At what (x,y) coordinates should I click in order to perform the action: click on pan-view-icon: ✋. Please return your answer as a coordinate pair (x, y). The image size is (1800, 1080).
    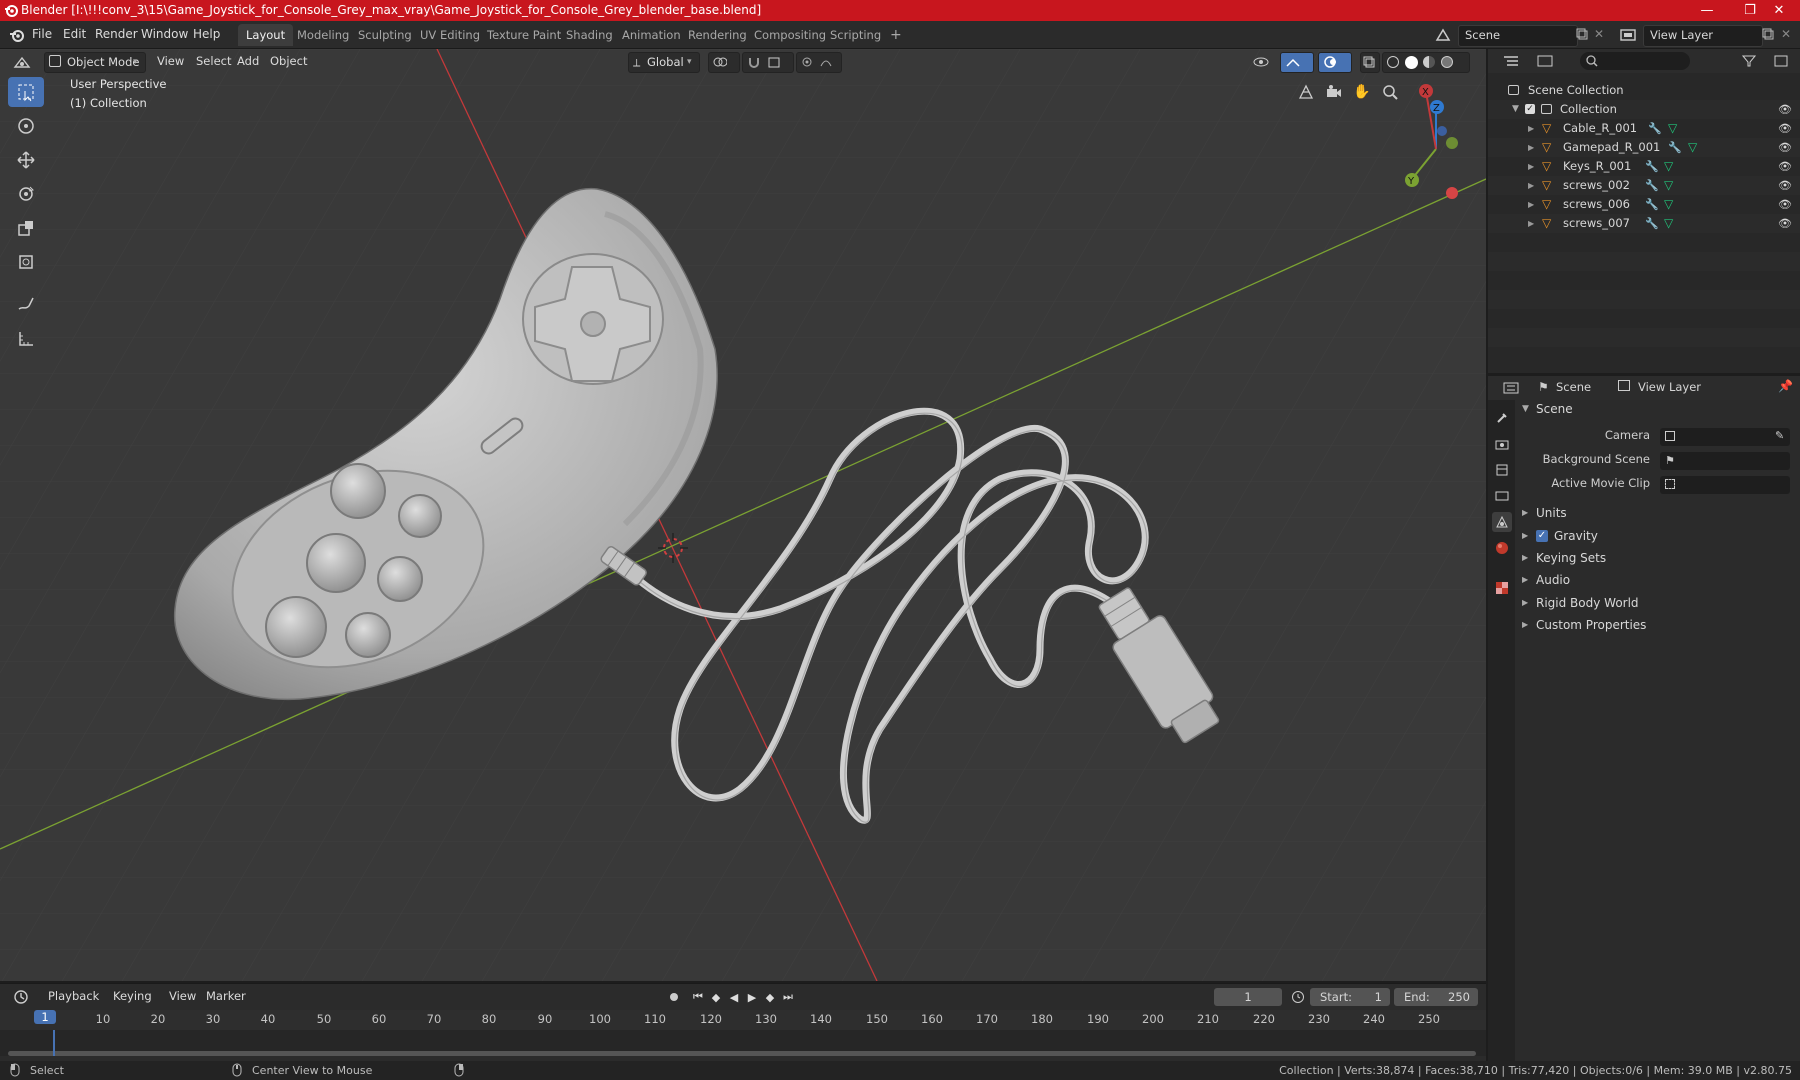
    Looking at the image, I should click on (1362, 92).